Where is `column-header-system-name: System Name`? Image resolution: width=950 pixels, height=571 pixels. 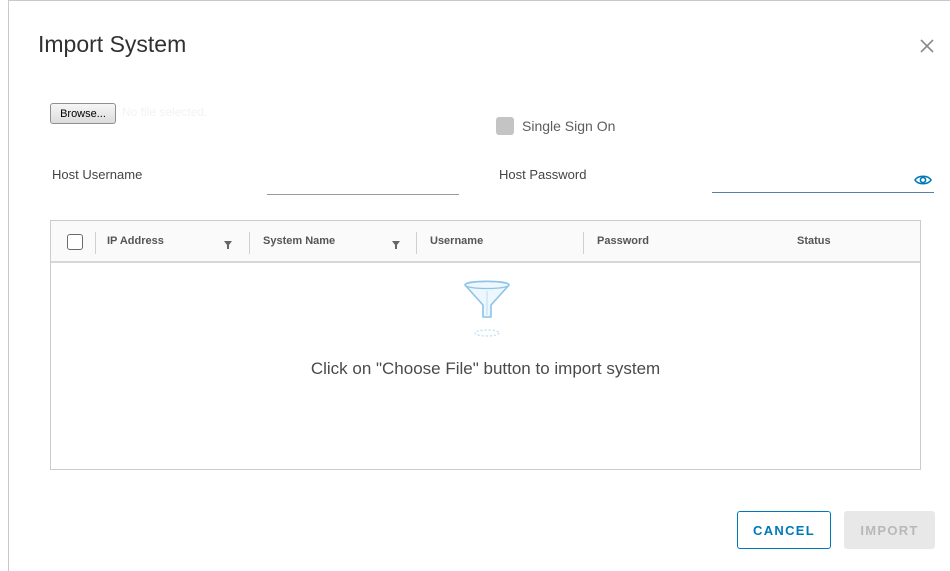
column-header-system-name: System Name is located at coordinates (299, 241).